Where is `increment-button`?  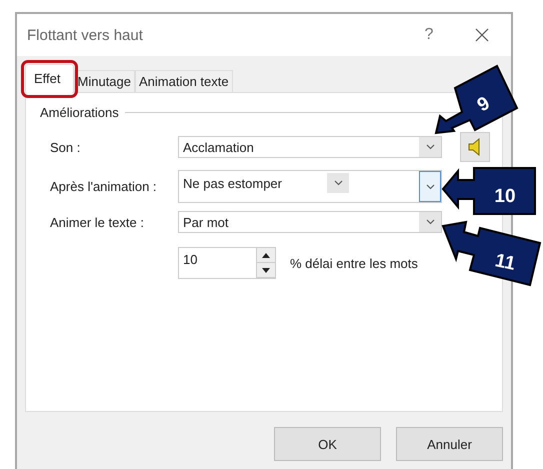
increment-button is located at coordinates (266, 255).